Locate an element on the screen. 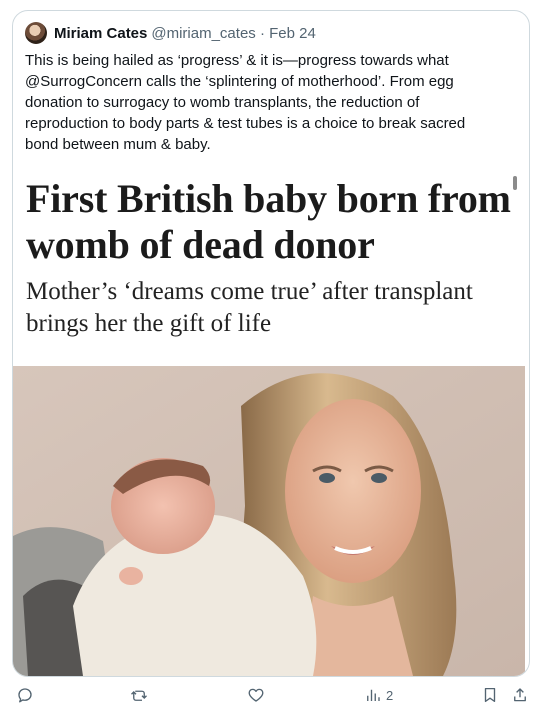 The image size is (547, 722). bookmark-button is located at coordinates (490, 695).